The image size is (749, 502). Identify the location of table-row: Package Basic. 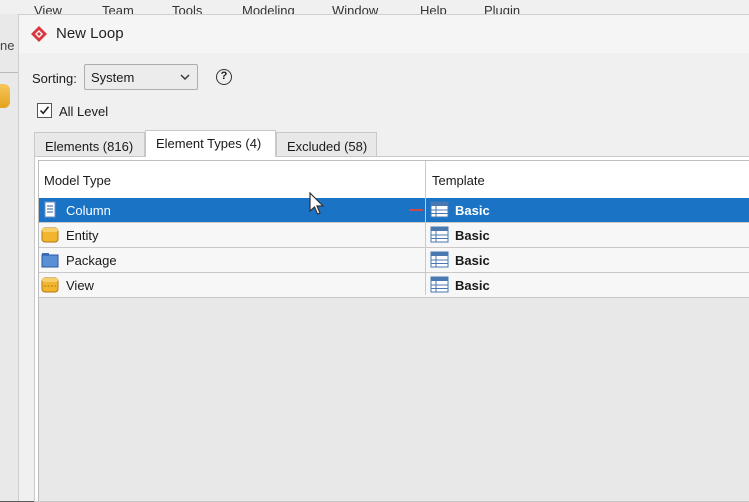
(394, 260).